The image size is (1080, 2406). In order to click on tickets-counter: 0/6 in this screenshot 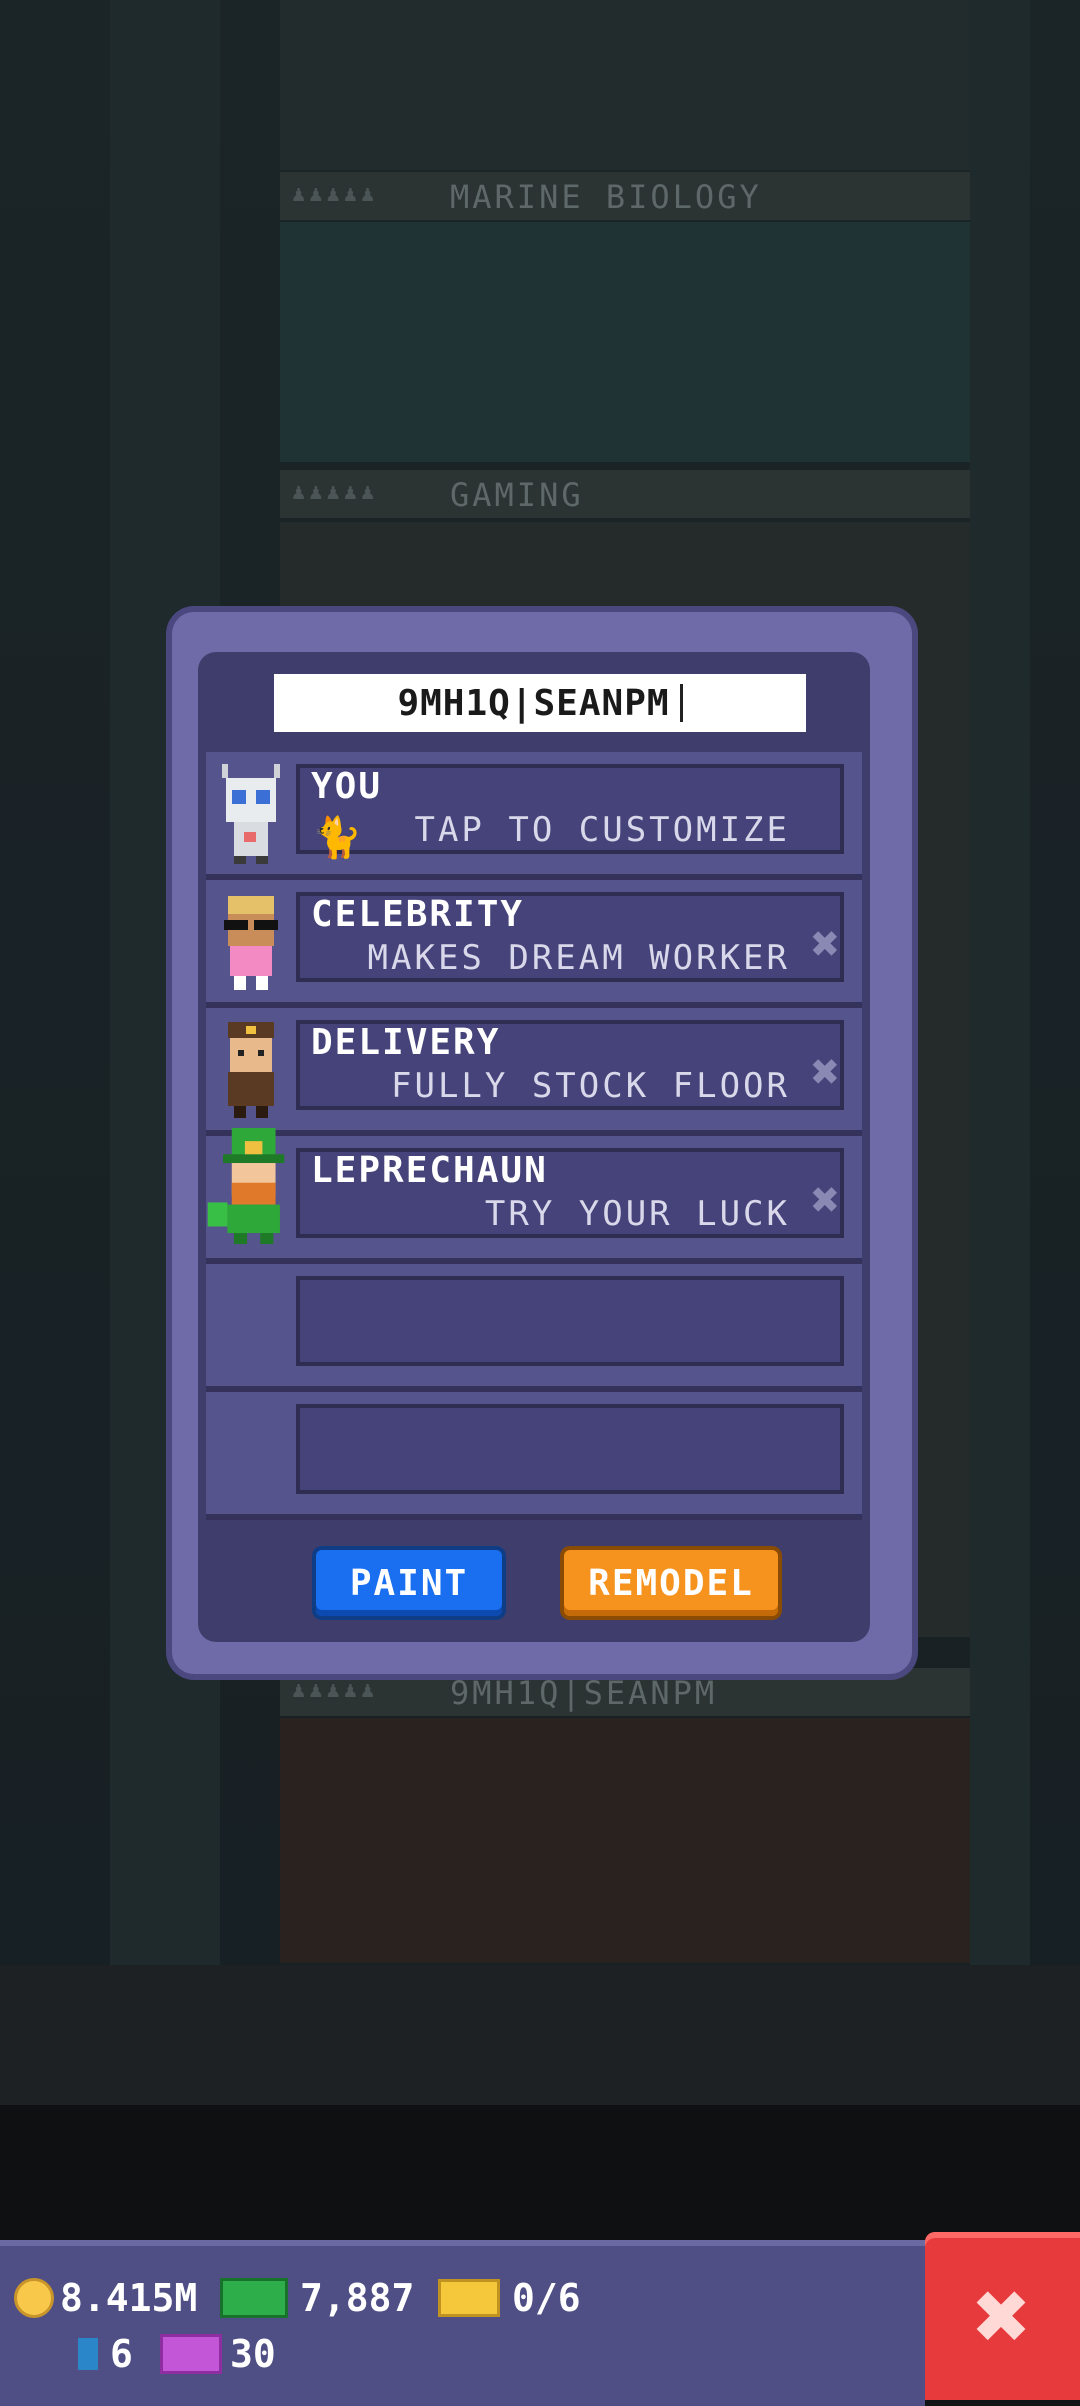, I will do `click(509, 2298)`.